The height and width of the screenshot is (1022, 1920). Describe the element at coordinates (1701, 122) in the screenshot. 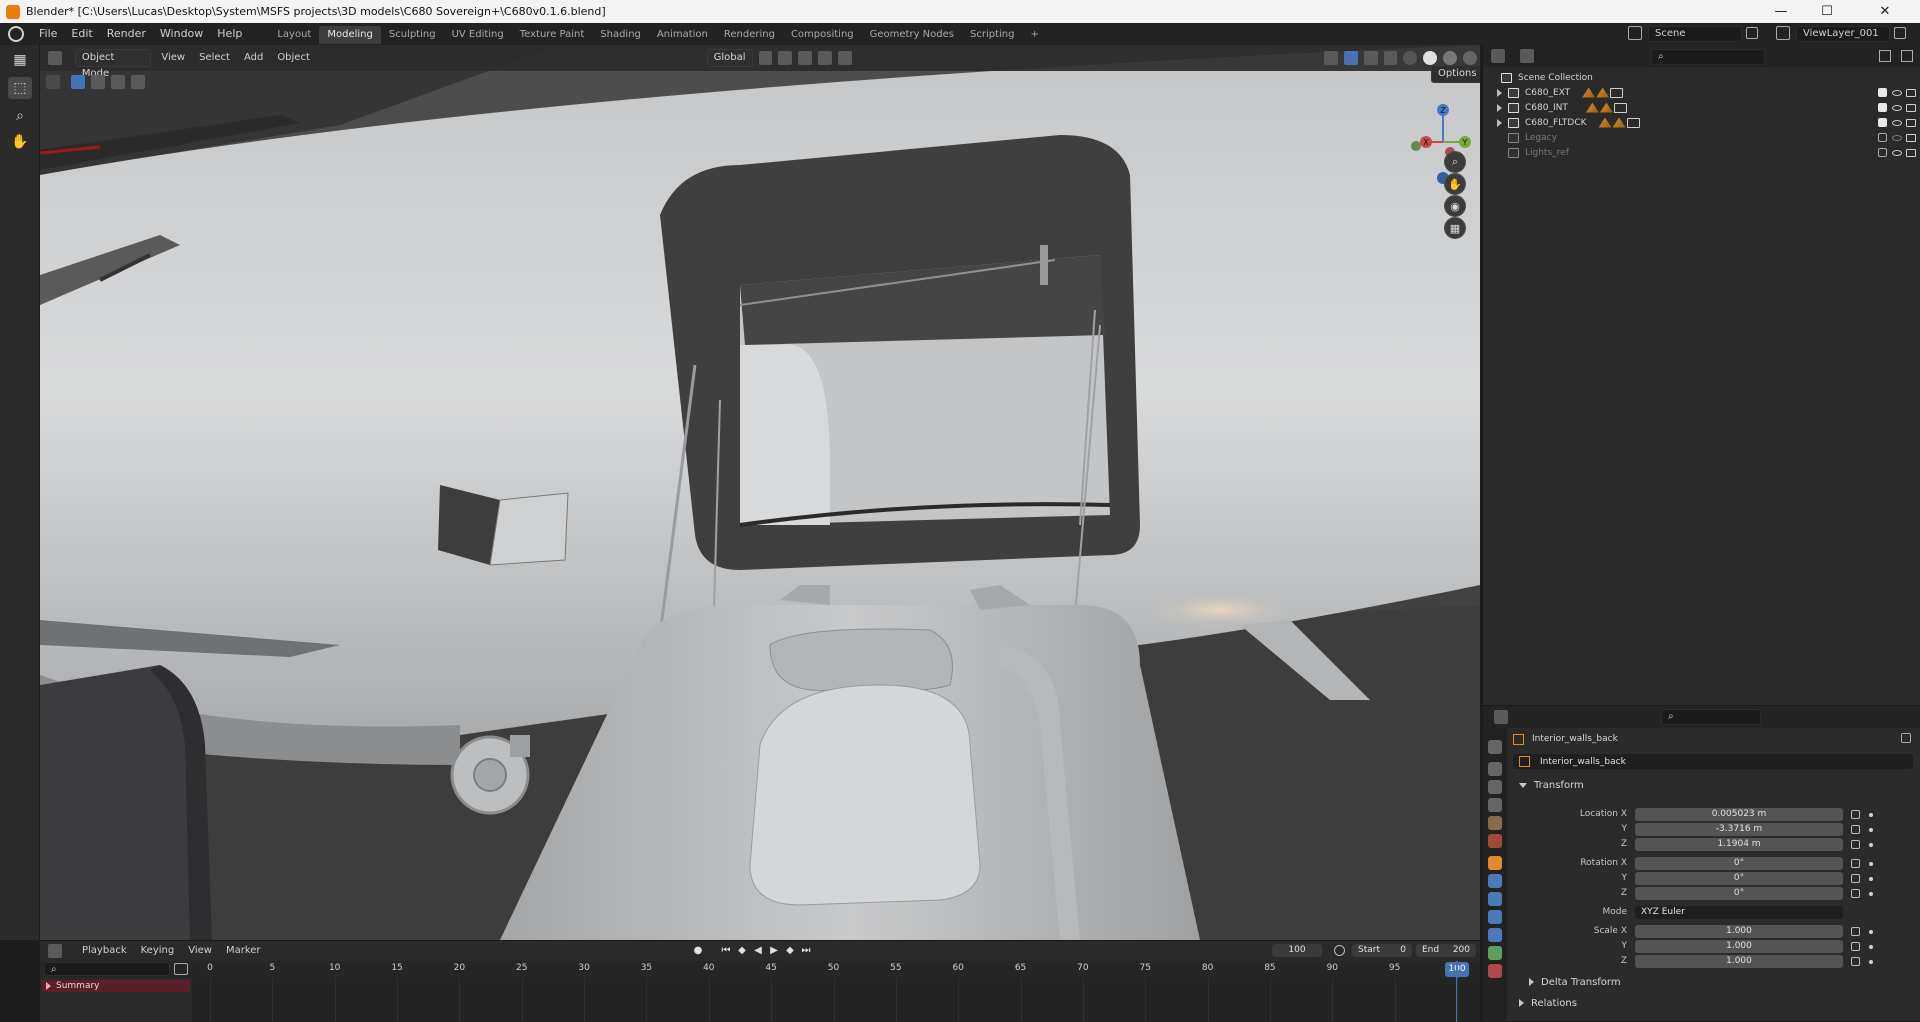

I see `collection-row-c680-fltdck: C680_FLTDCK` at that location.